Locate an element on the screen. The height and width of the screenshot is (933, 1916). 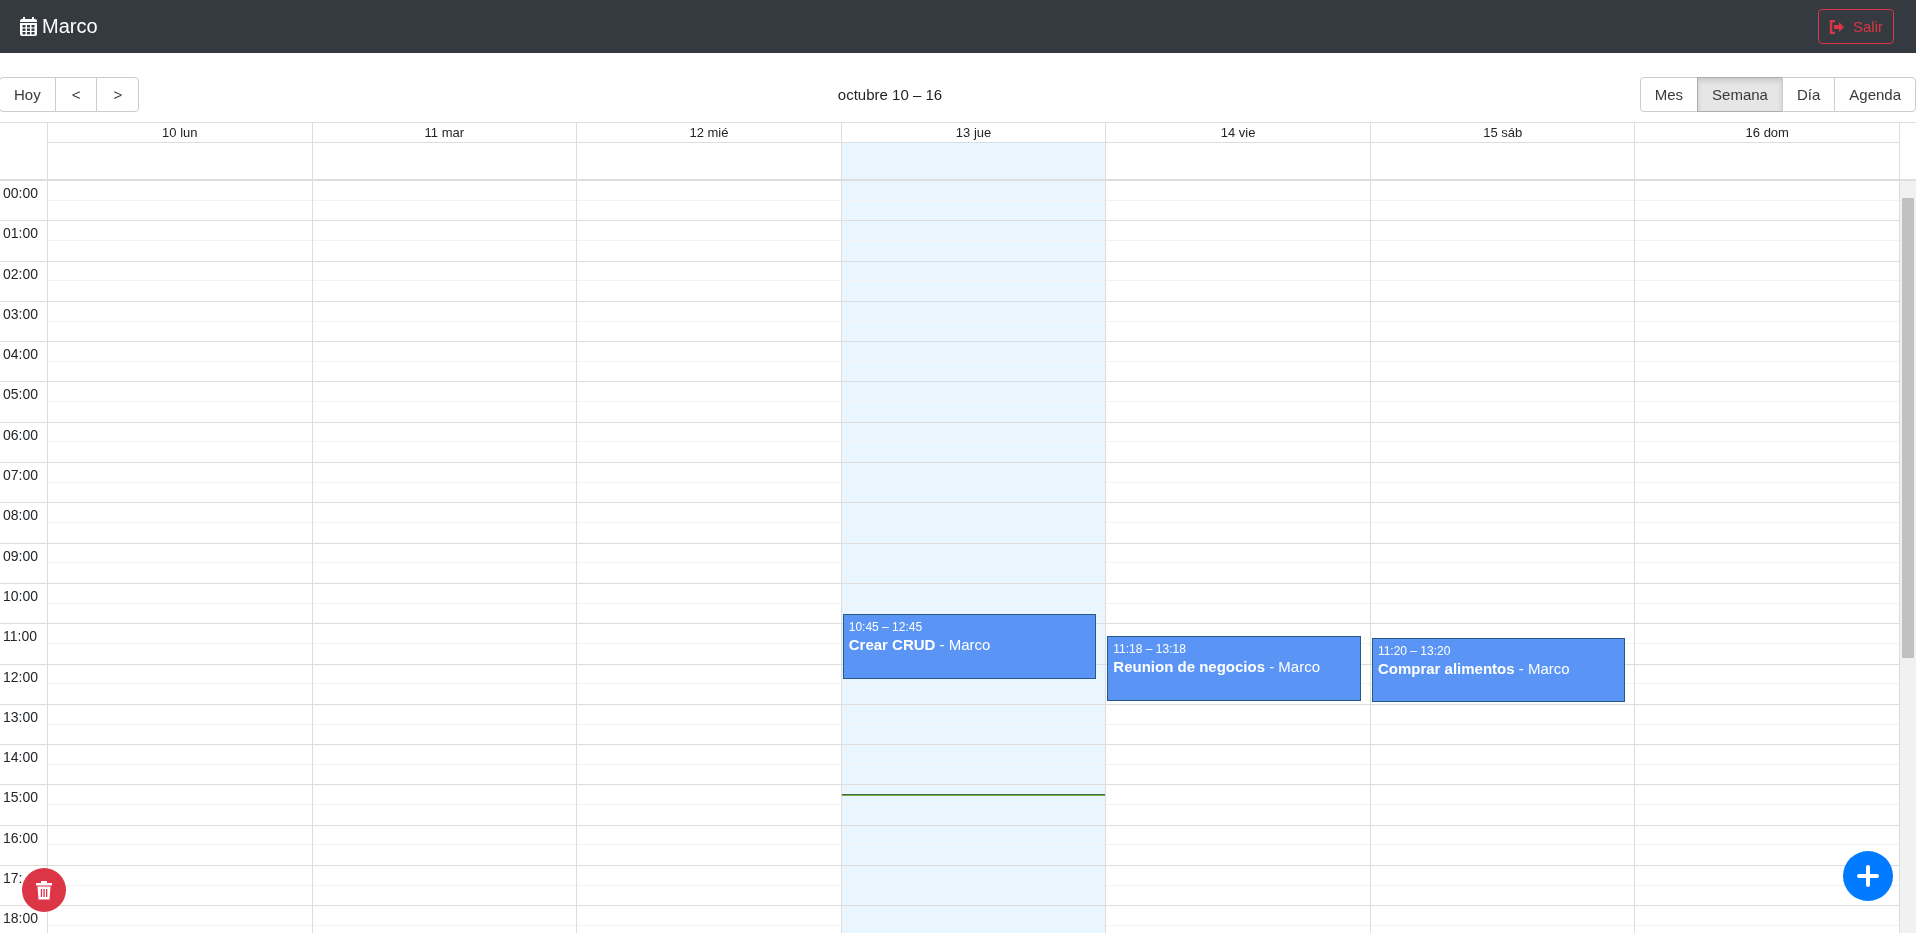
time-label: 17: is located at coordinates (12, 878).